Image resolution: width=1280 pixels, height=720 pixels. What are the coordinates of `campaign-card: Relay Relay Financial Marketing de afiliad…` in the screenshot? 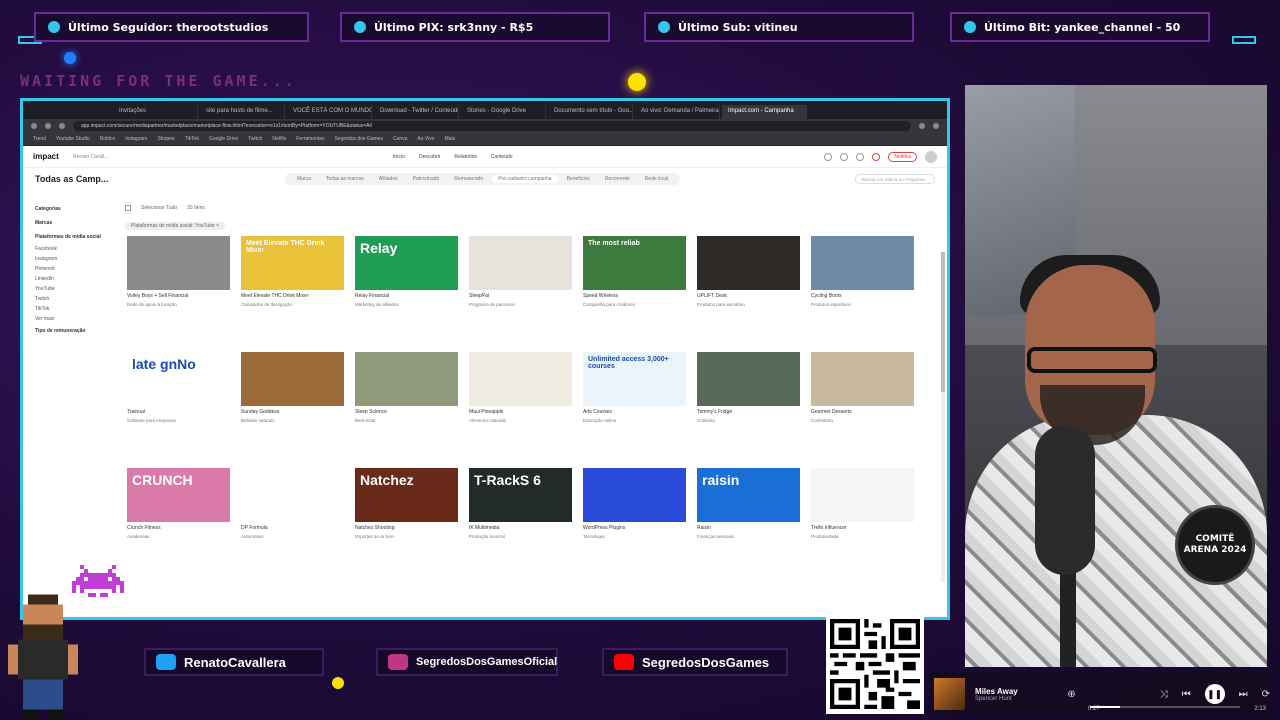 It's located at (406, 271).